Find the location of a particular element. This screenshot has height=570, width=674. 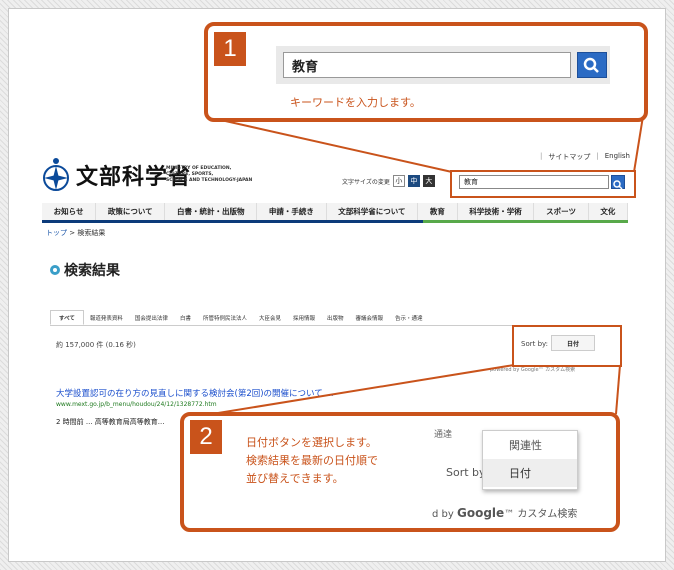

sort-dropdown: 関連性 日付 is located at coordinates (530, 460).